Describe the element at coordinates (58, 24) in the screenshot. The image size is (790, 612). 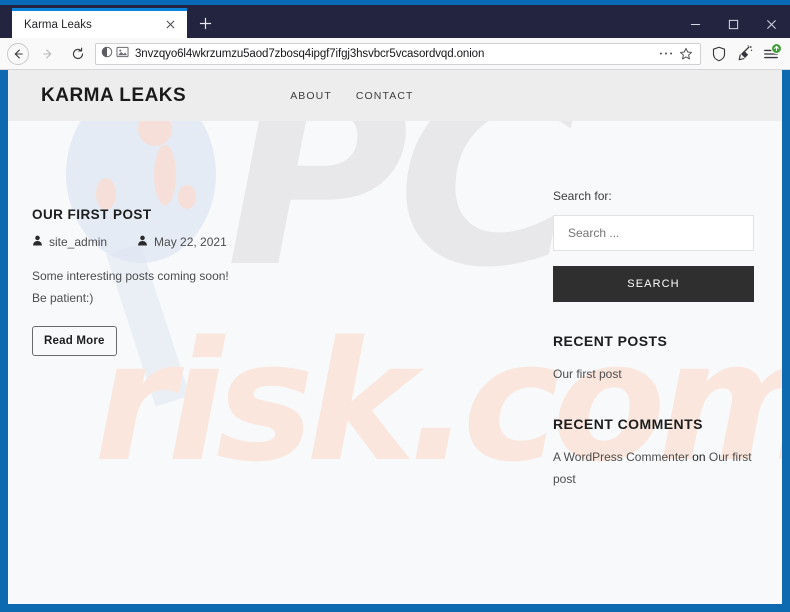
I see `tab-title: Karma Leaks` at that location.